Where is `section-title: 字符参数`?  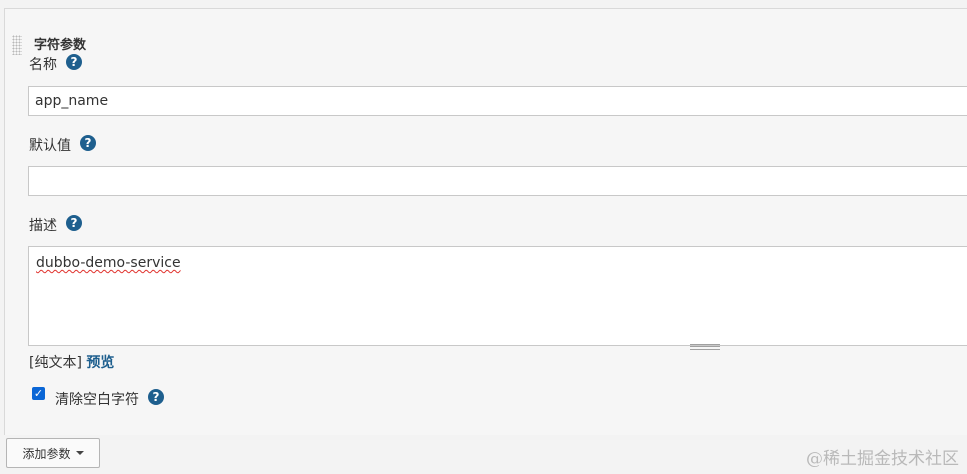
section-title: 字符参数 is located at coordinates (60, 45).